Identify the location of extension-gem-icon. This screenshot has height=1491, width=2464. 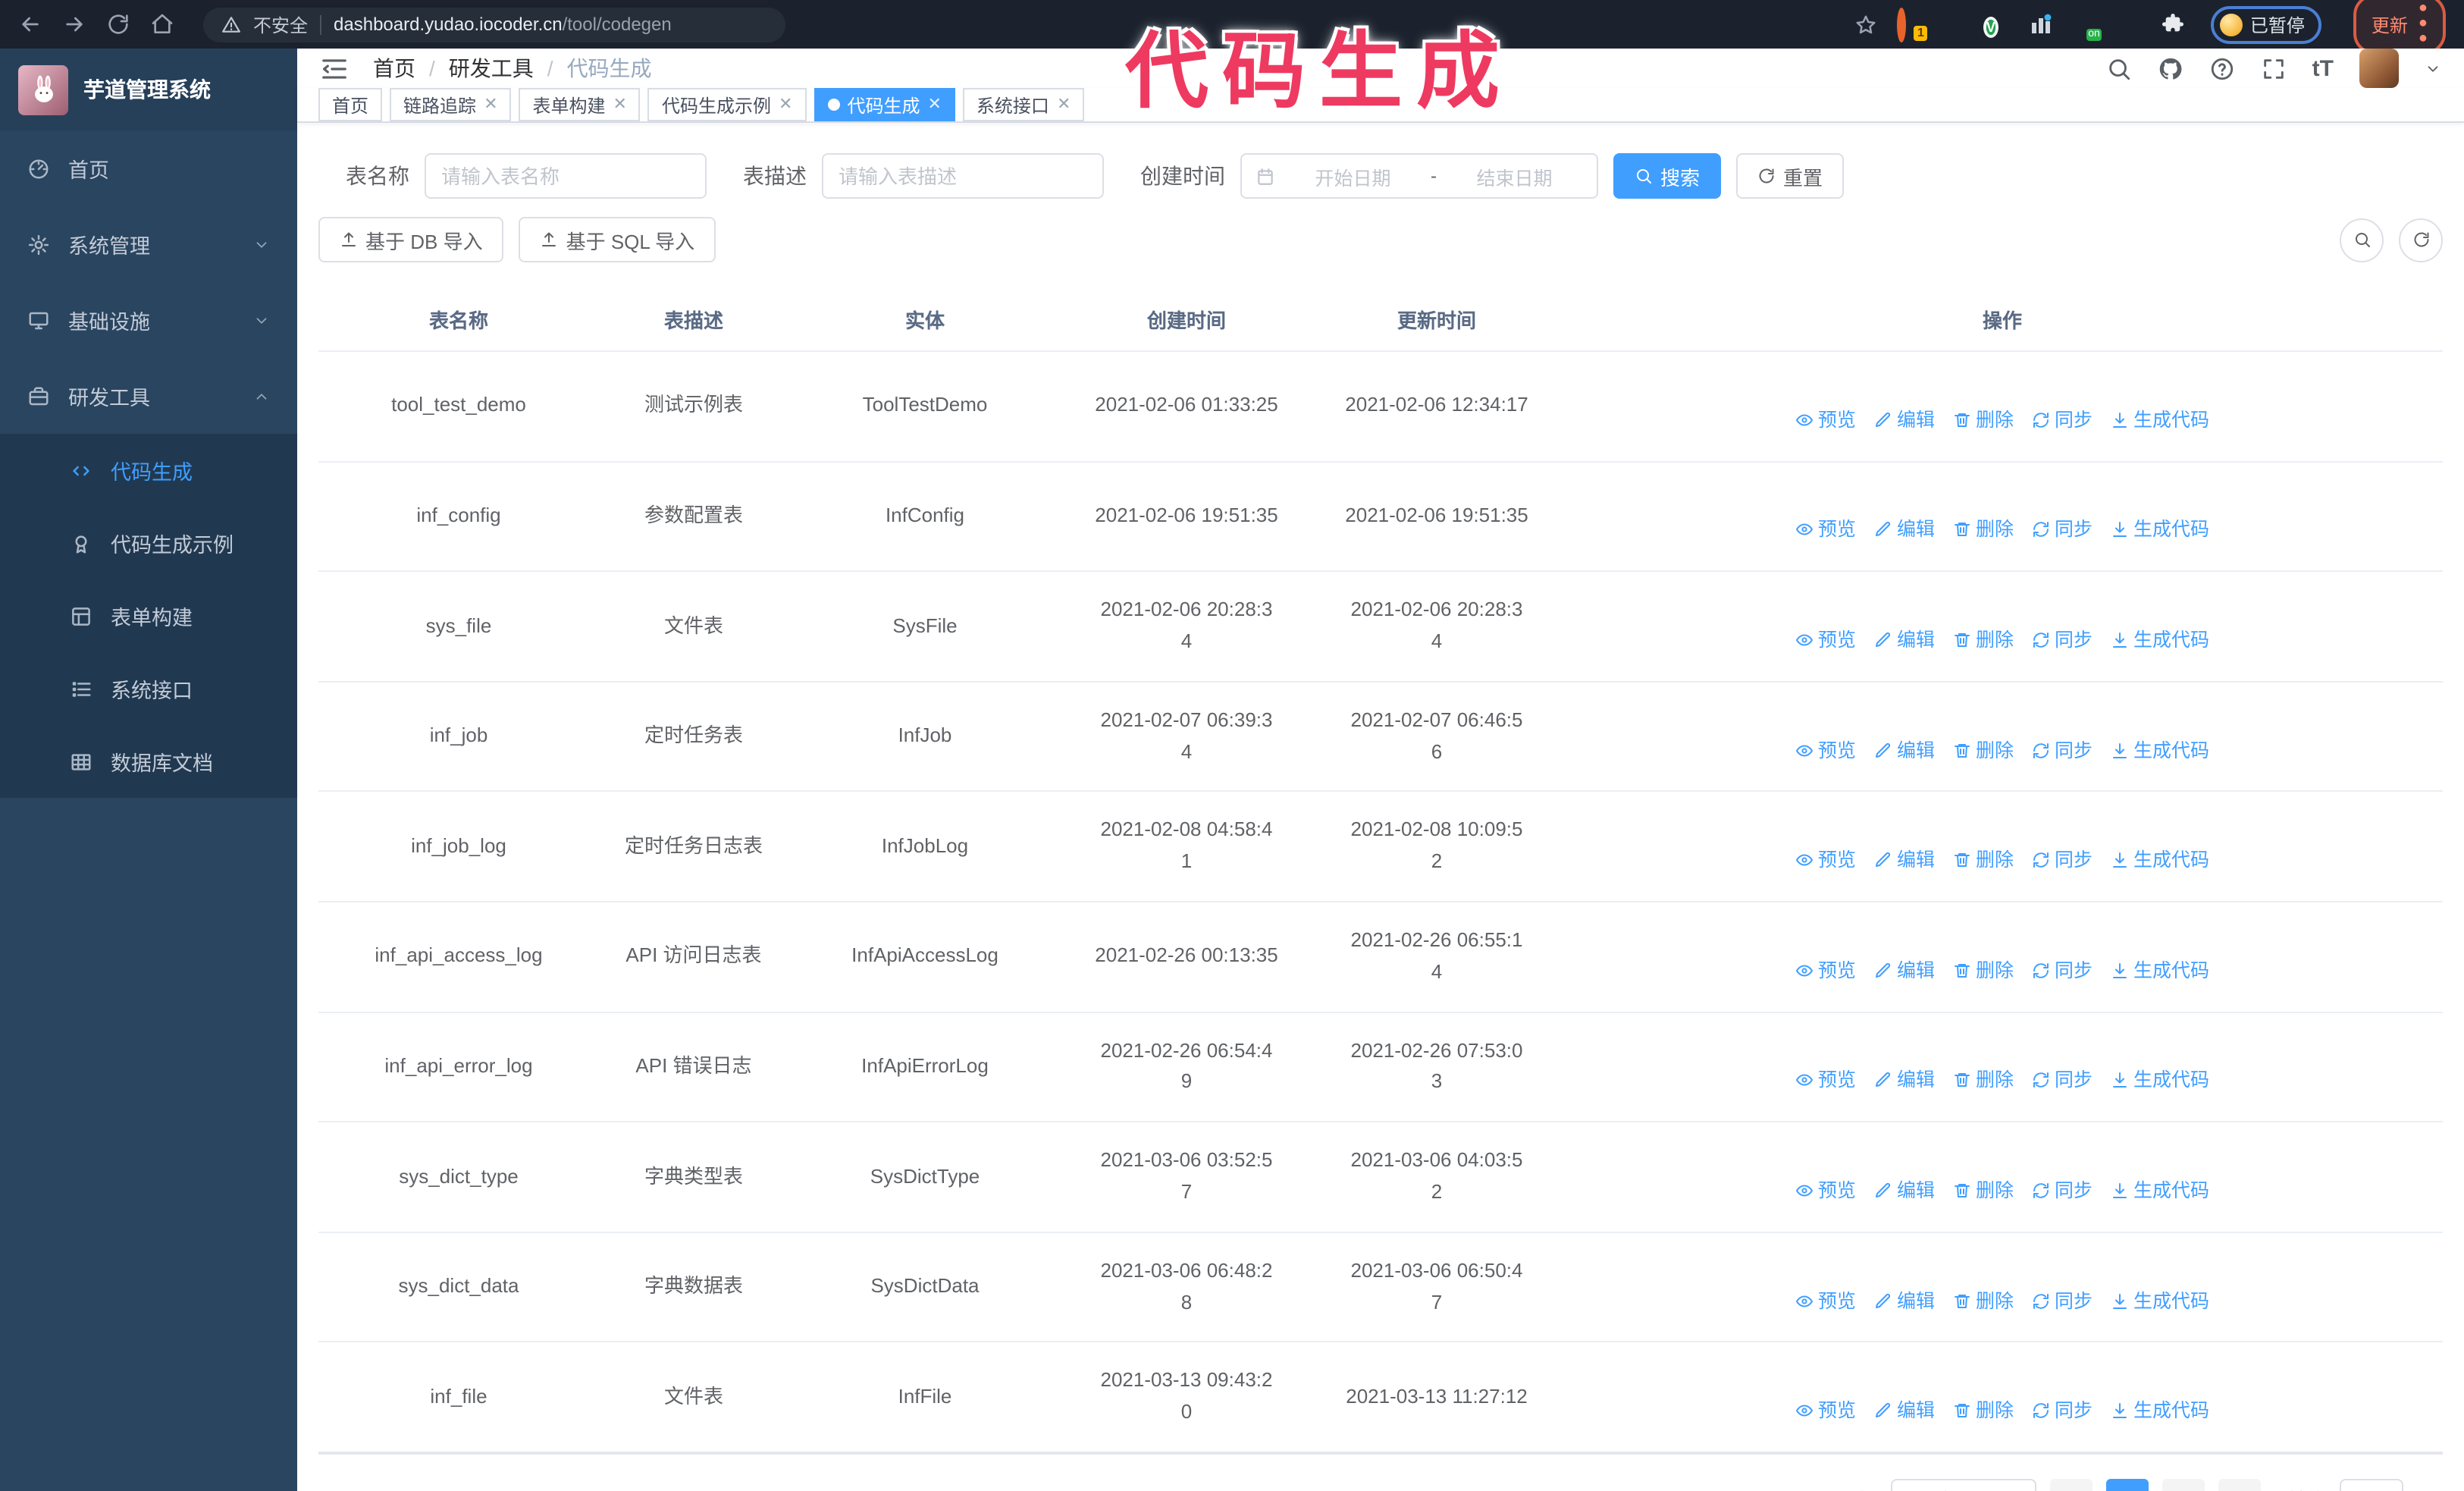
(1953, 24).